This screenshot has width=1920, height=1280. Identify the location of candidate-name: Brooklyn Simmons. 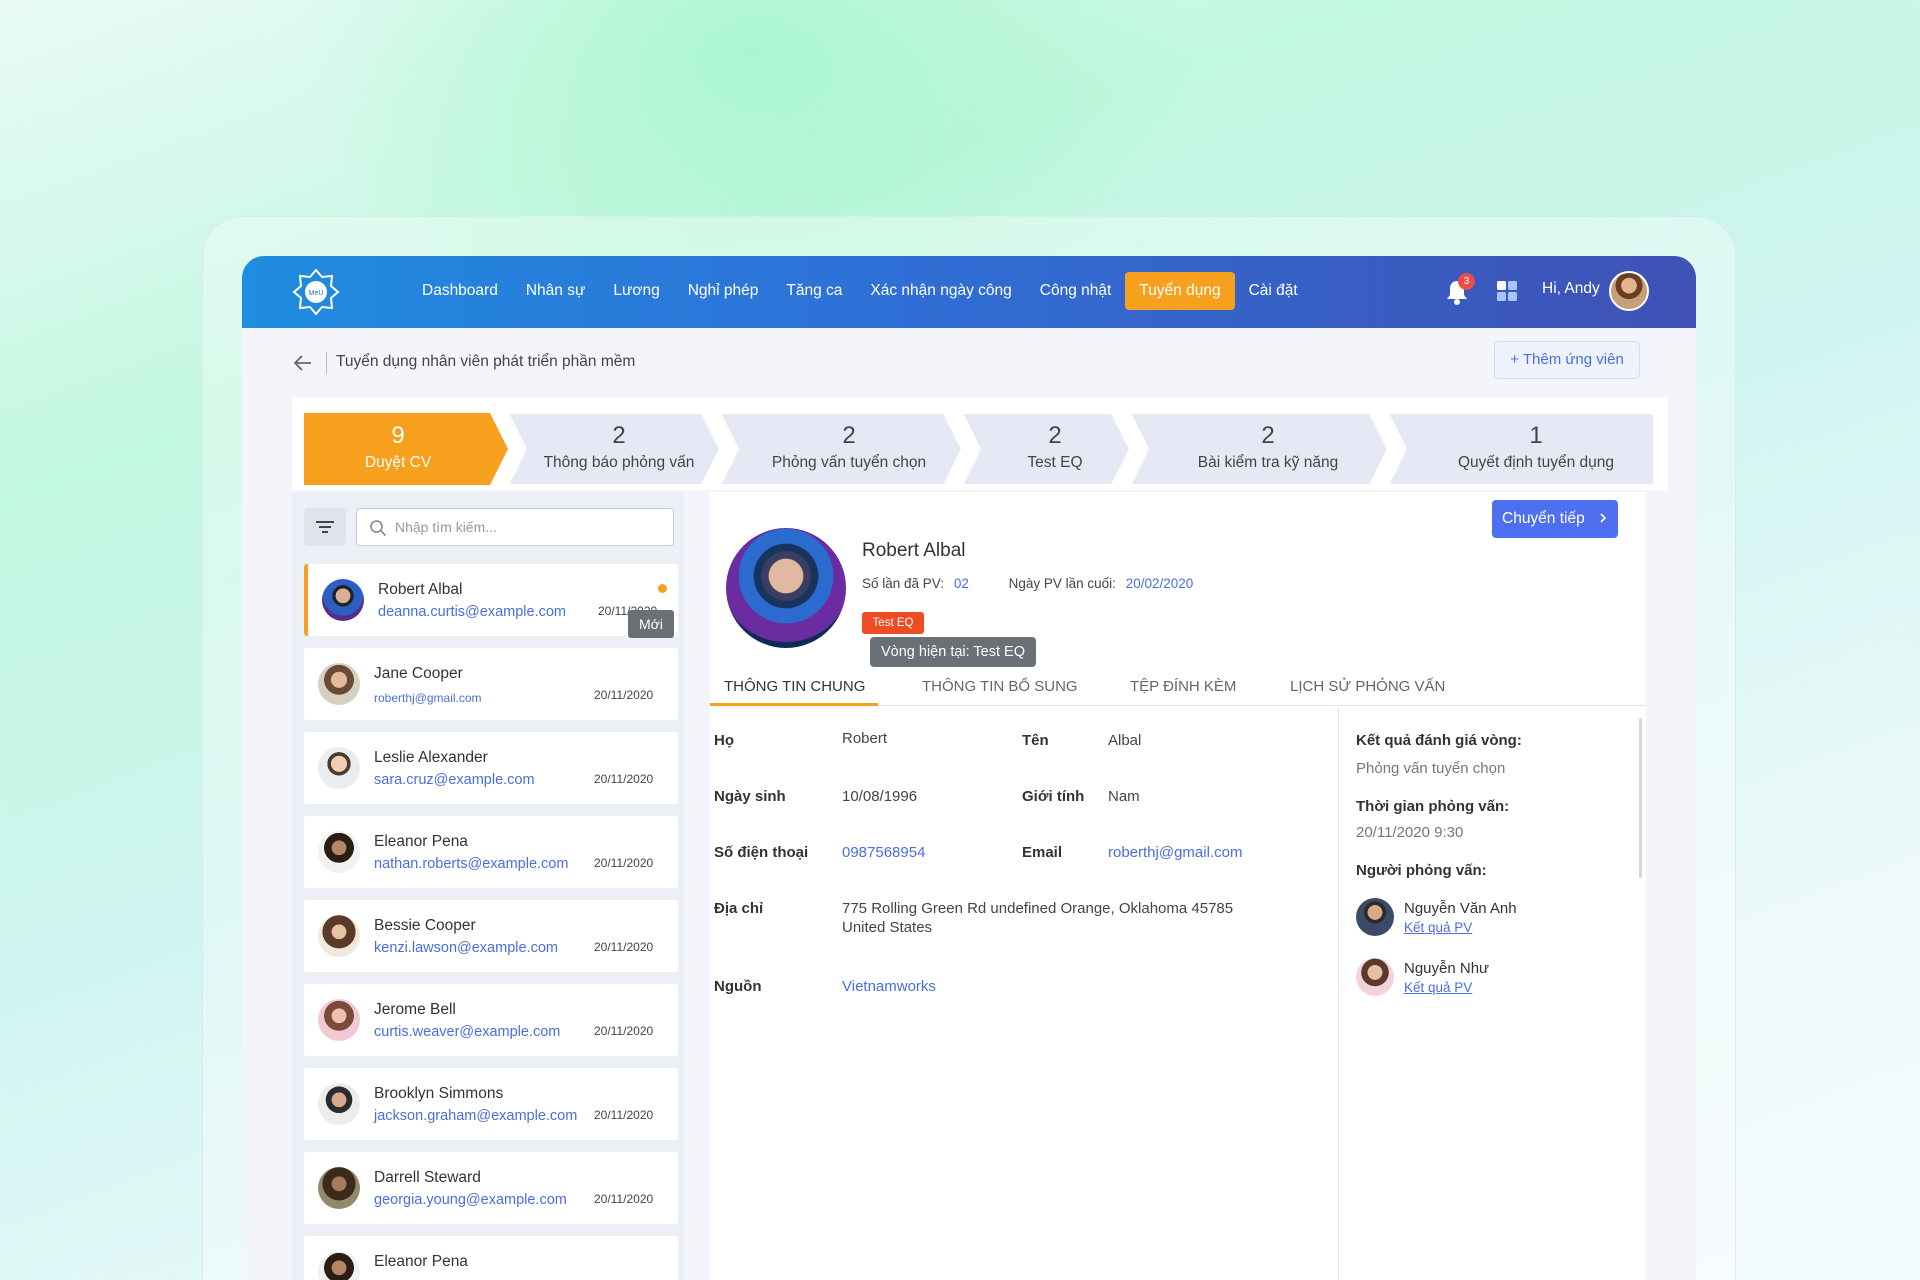
(439, 1093).